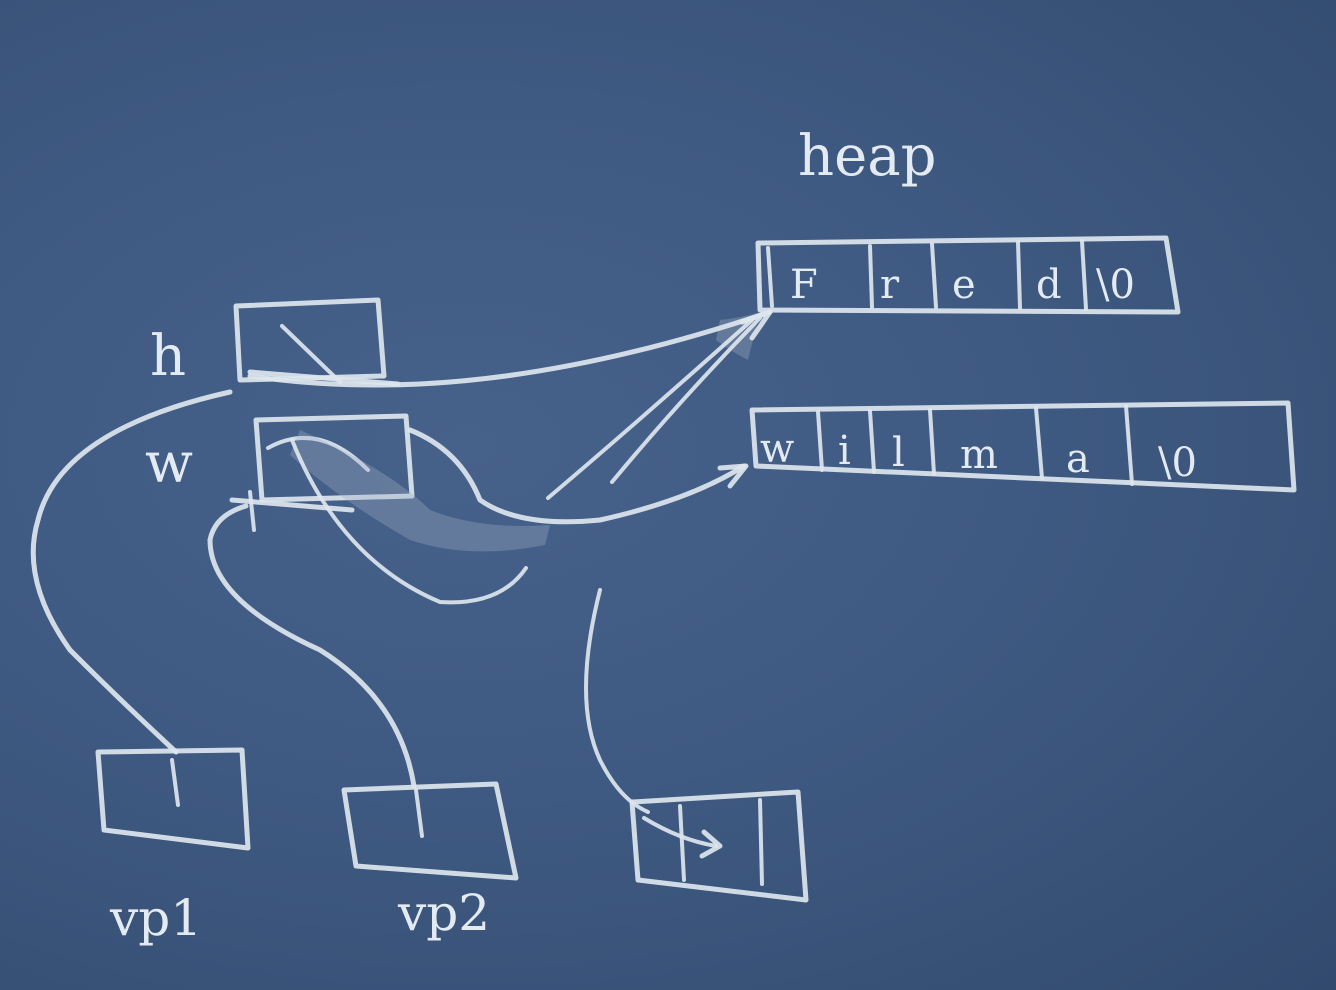 This screenshot has width=1336, height=990. I want to click on wilma-cell: i, so click(844, 451).